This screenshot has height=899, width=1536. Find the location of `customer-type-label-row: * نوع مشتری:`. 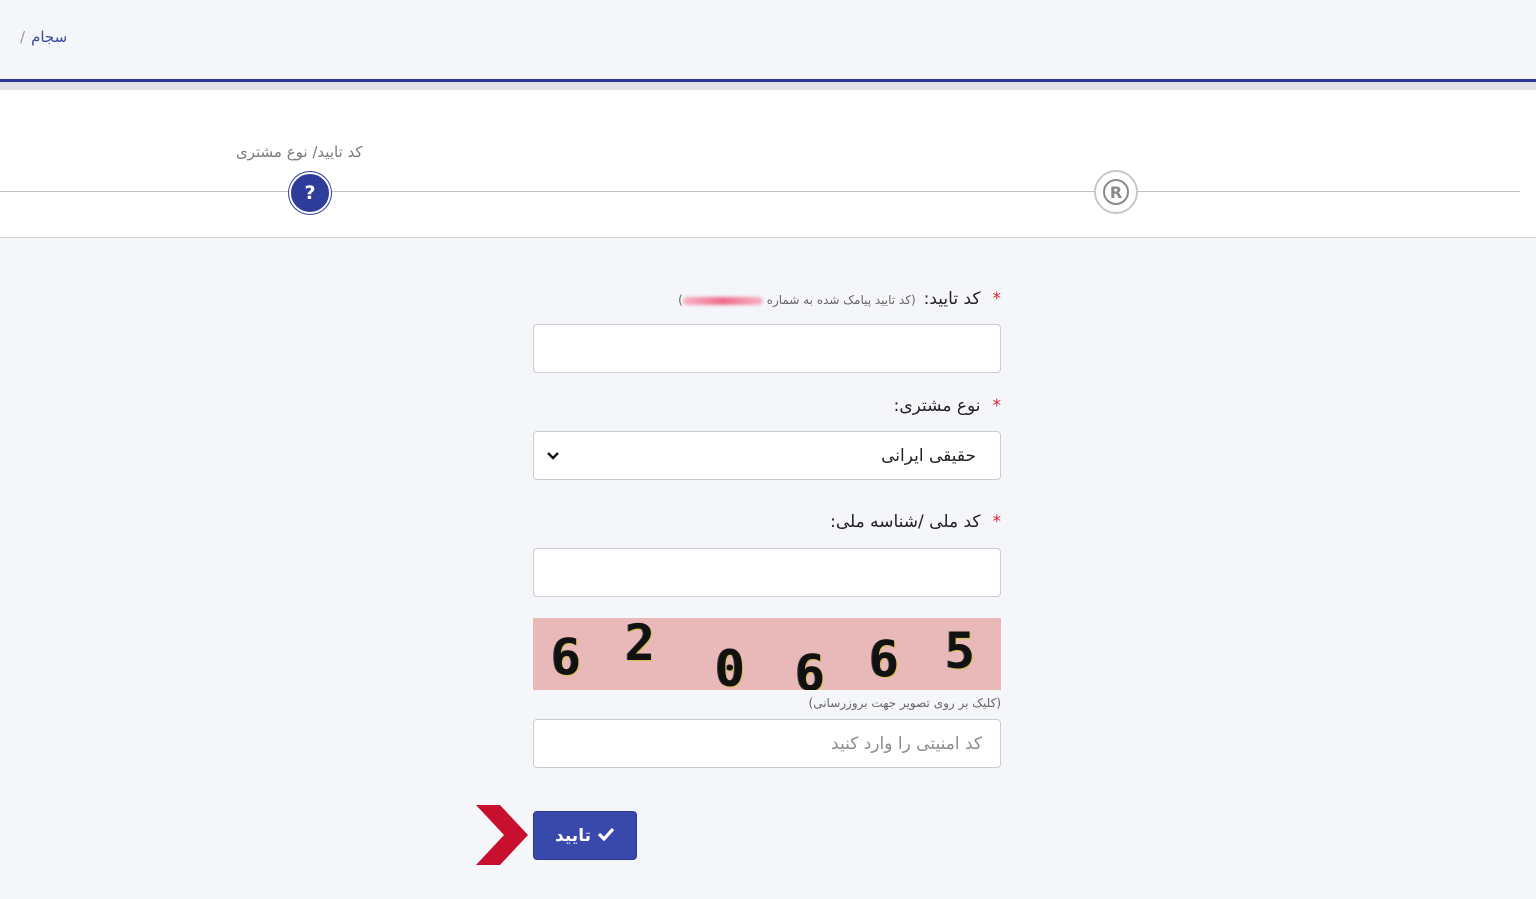

customer-type-label-row: * نوع مشتری: is located at coordinates (947, 406).